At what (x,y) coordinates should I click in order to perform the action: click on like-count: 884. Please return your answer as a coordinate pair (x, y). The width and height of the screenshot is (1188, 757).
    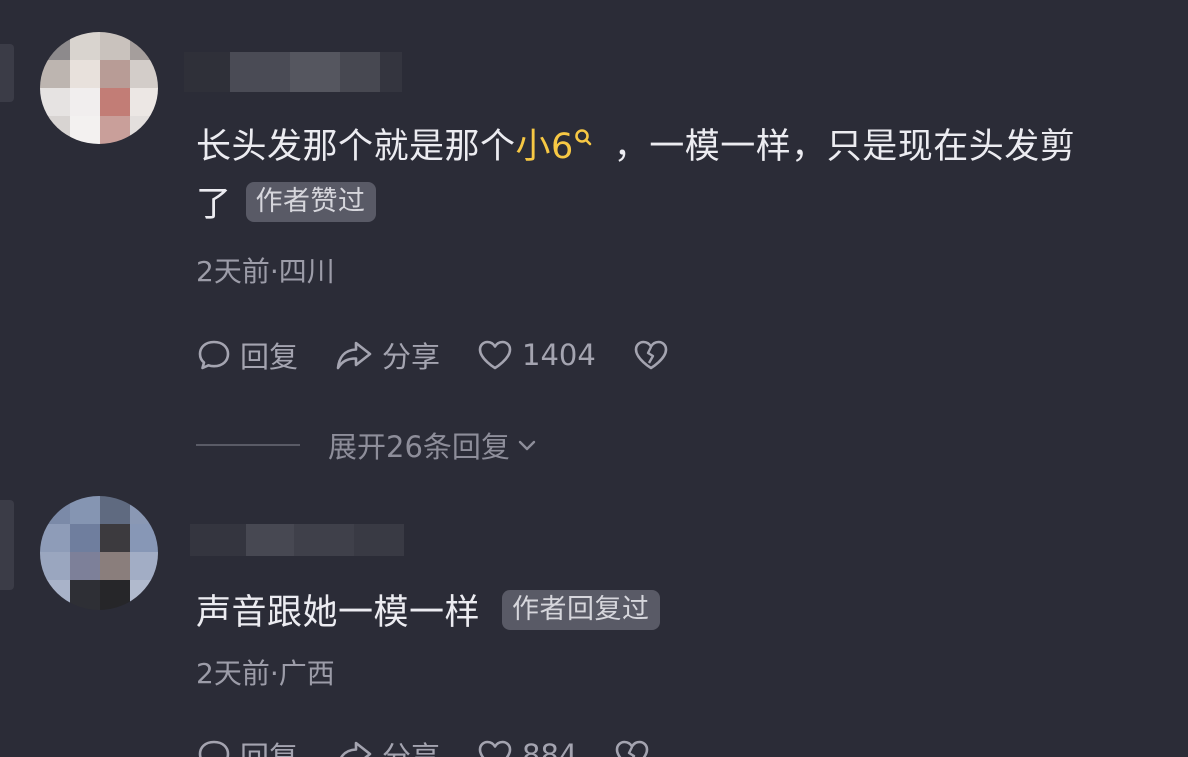
    Looking at the image, I should click on (550, 747).